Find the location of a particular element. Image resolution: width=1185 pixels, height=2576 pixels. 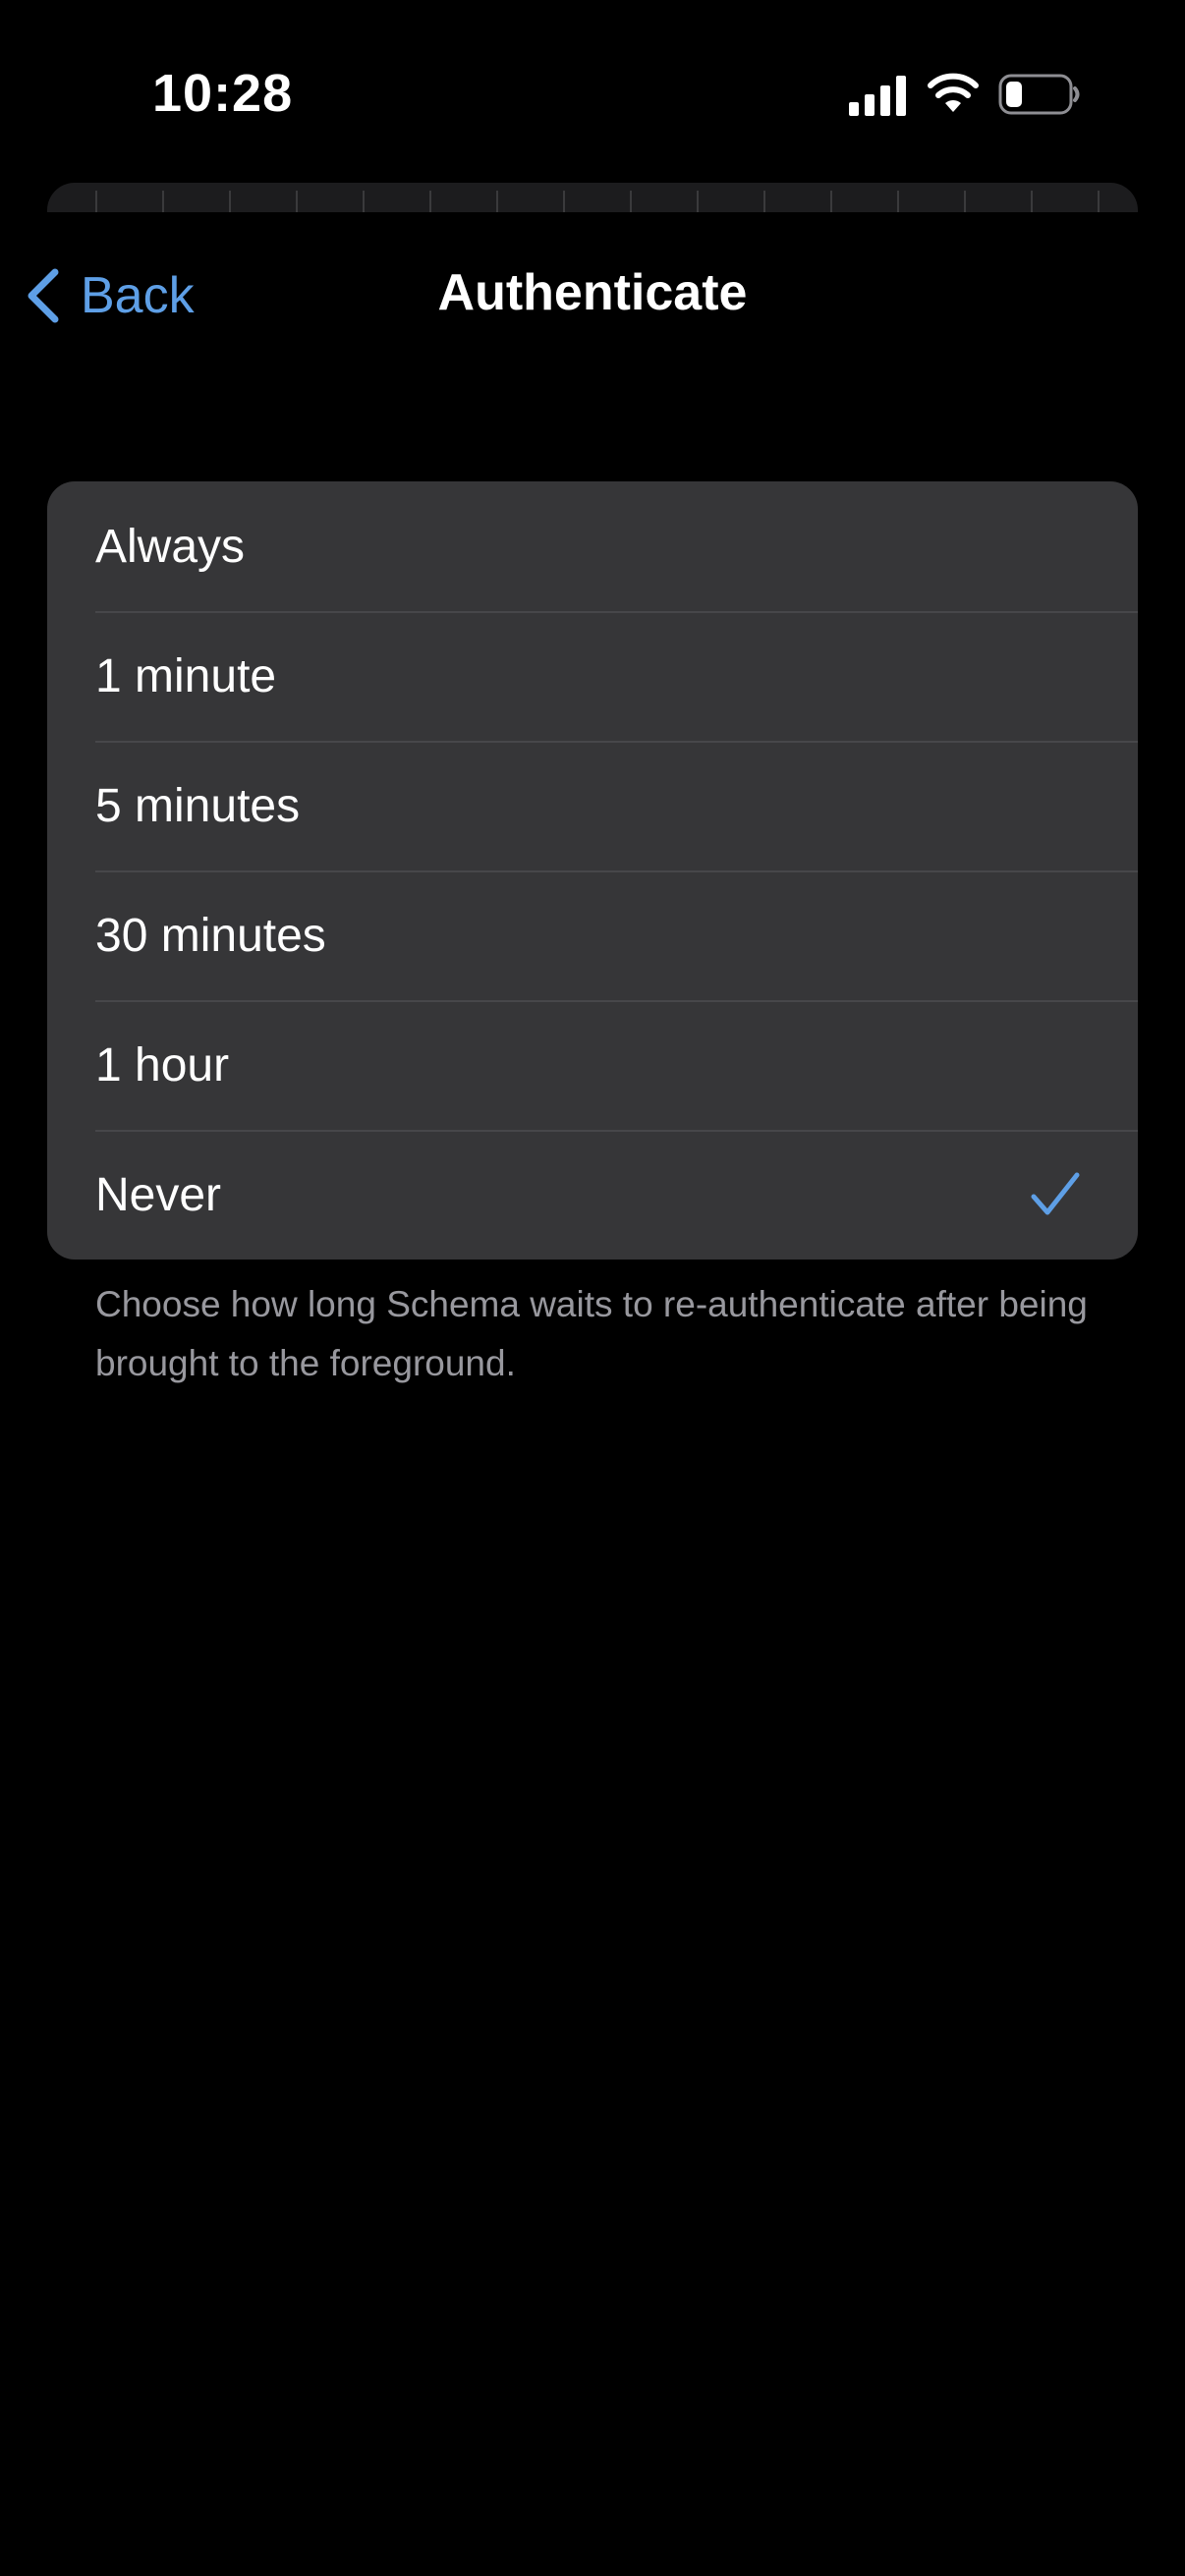

status-time: 10:28 is located at coordinates (223, 93).